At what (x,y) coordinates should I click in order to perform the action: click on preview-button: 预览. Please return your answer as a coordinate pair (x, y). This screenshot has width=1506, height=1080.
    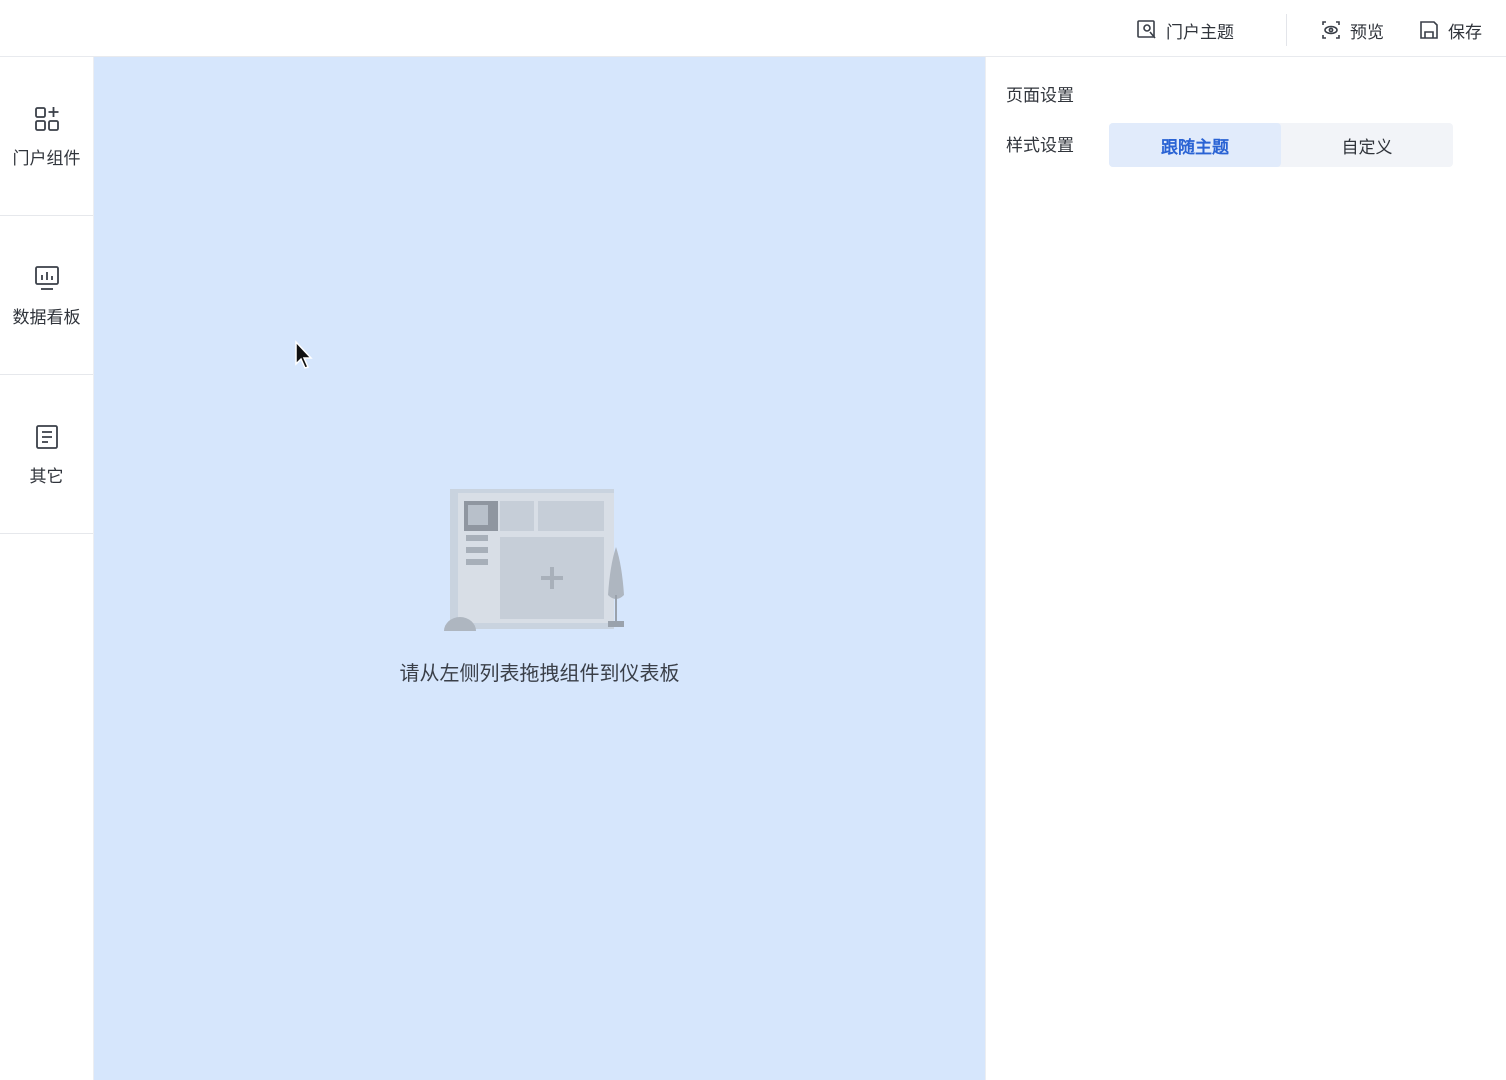
    Looking at the image, I should click on (1352, 30).